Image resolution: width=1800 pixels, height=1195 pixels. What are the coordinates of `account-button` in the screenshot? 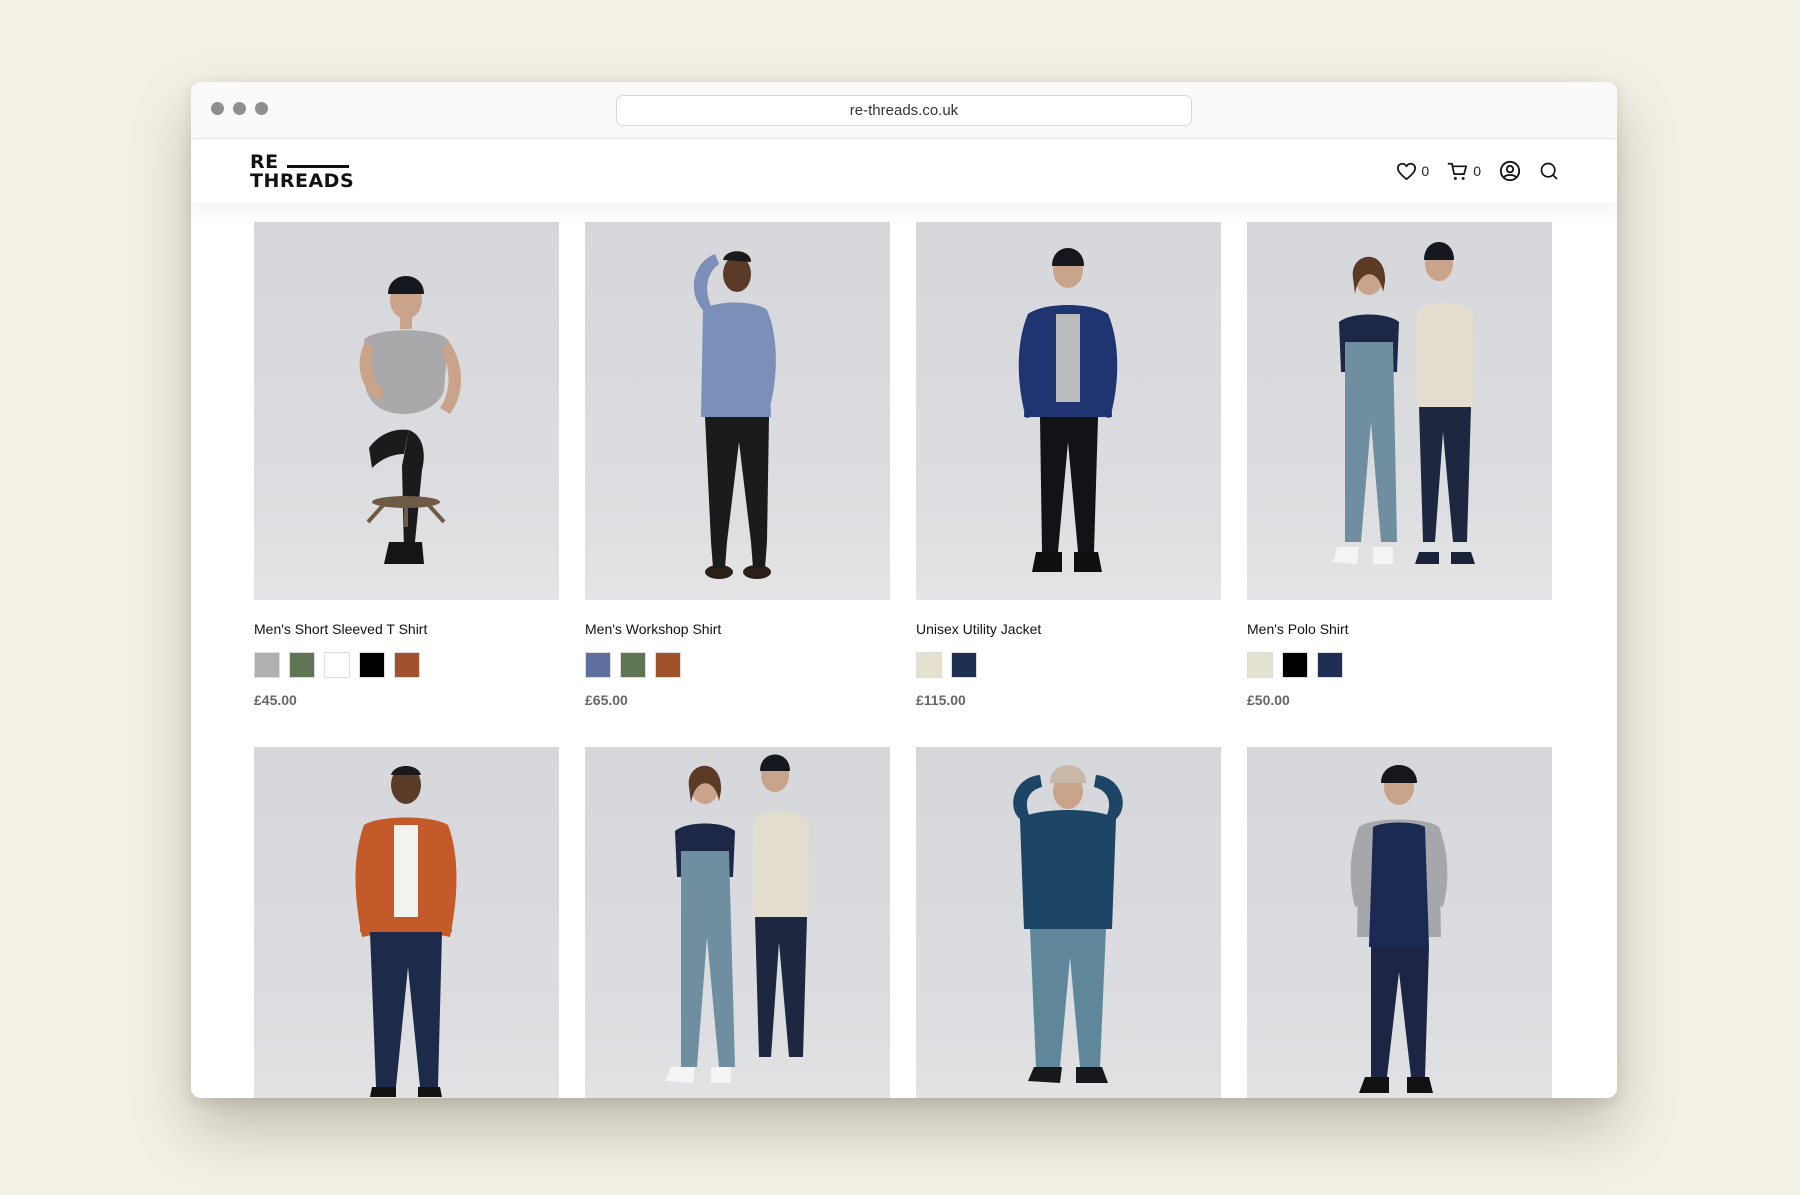 It's located at (1510, 171).